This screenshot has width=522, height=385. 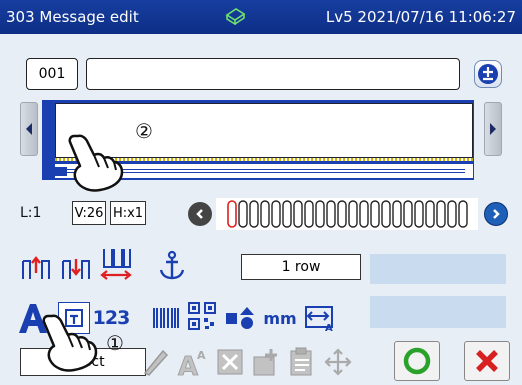 I want to click on graphic-shapes-icon, so click(x=240, y=318).